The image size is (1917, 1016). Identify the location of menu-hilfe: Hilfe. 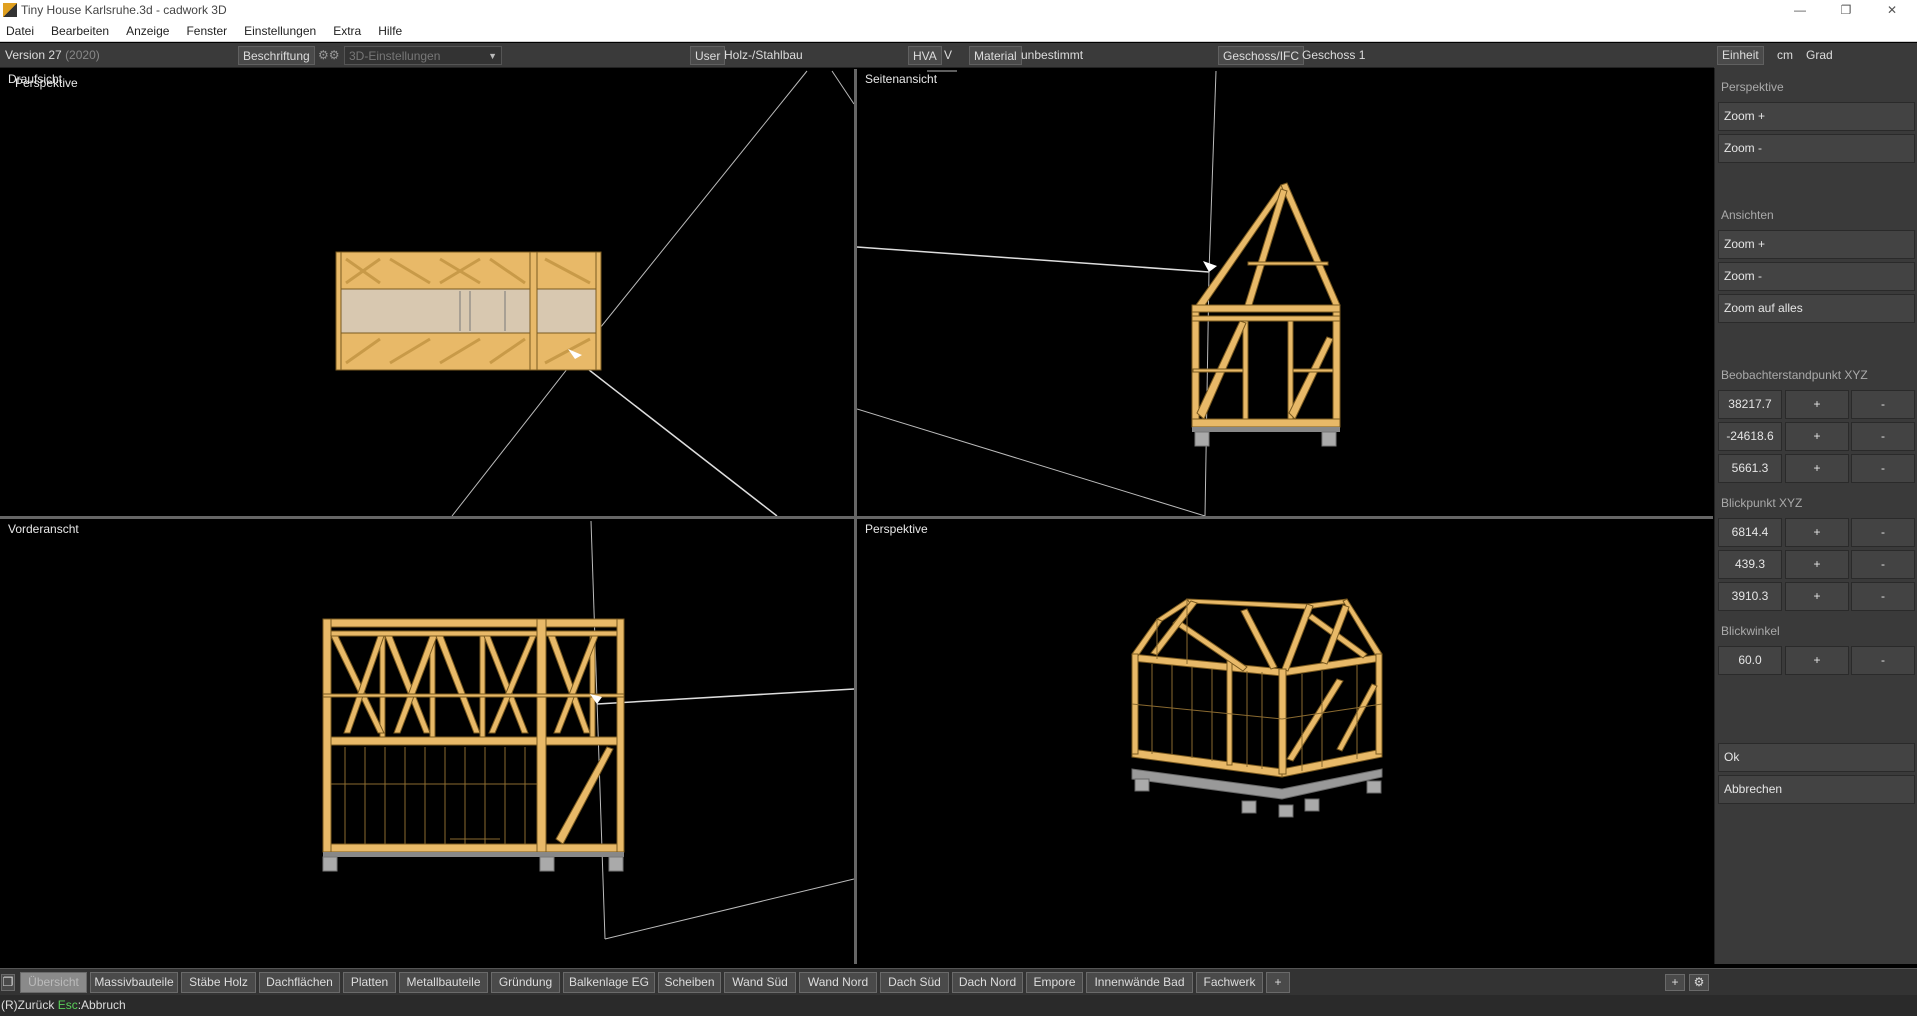
(390, 31).